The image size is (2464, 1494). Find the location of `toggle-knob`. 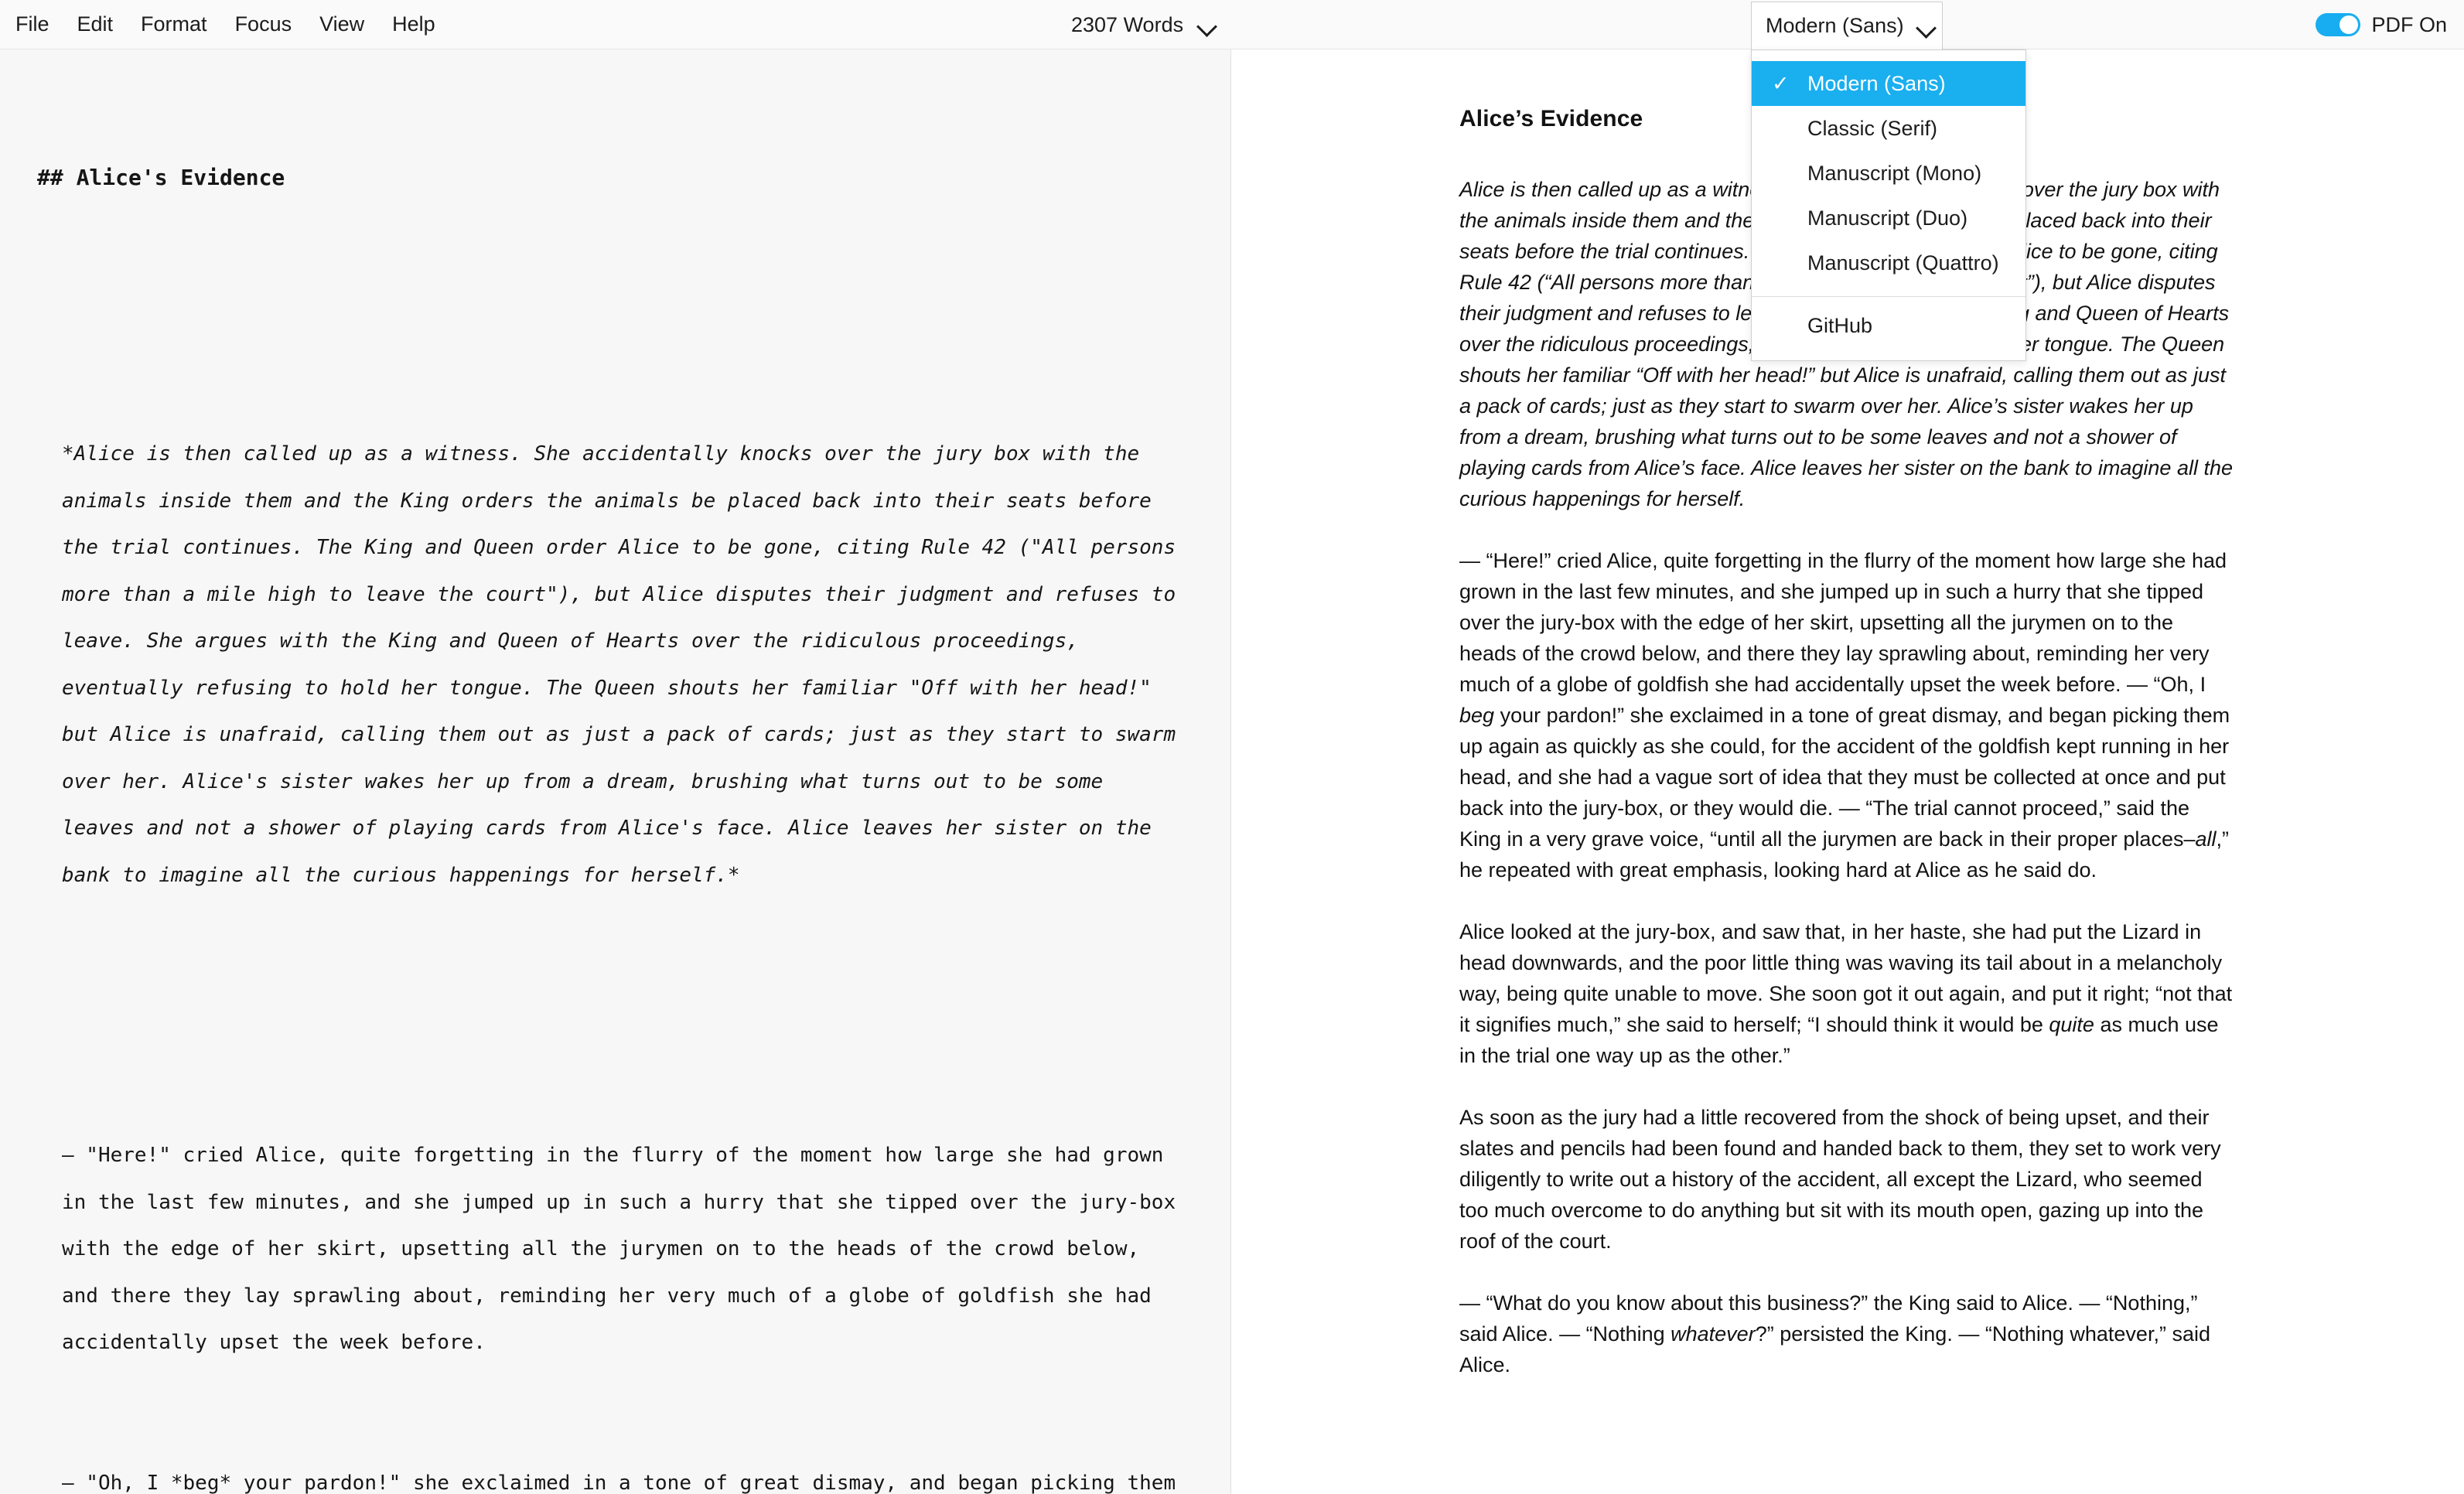

toggle-knob is located at coordinates (2349, 24).